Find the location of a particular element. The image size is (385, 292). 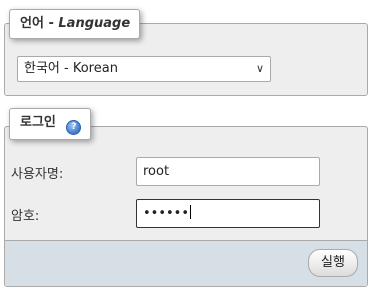

password-label: 암호: is located at coordinates (25, 216).